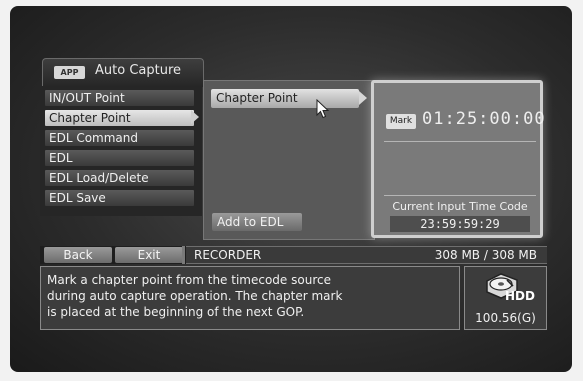  I want to click on title-tab: APP Auto Capture, so click(123, 72).